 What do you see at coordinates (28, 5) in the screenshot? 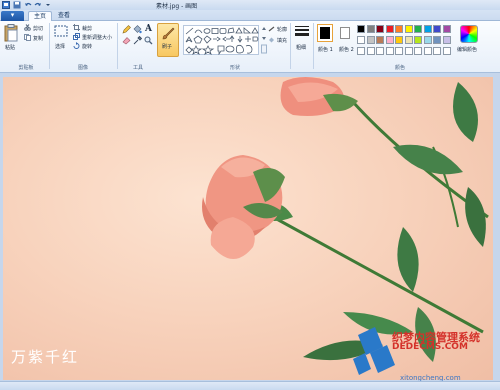
I see `undo-icon` at bounding box center [28, 5].